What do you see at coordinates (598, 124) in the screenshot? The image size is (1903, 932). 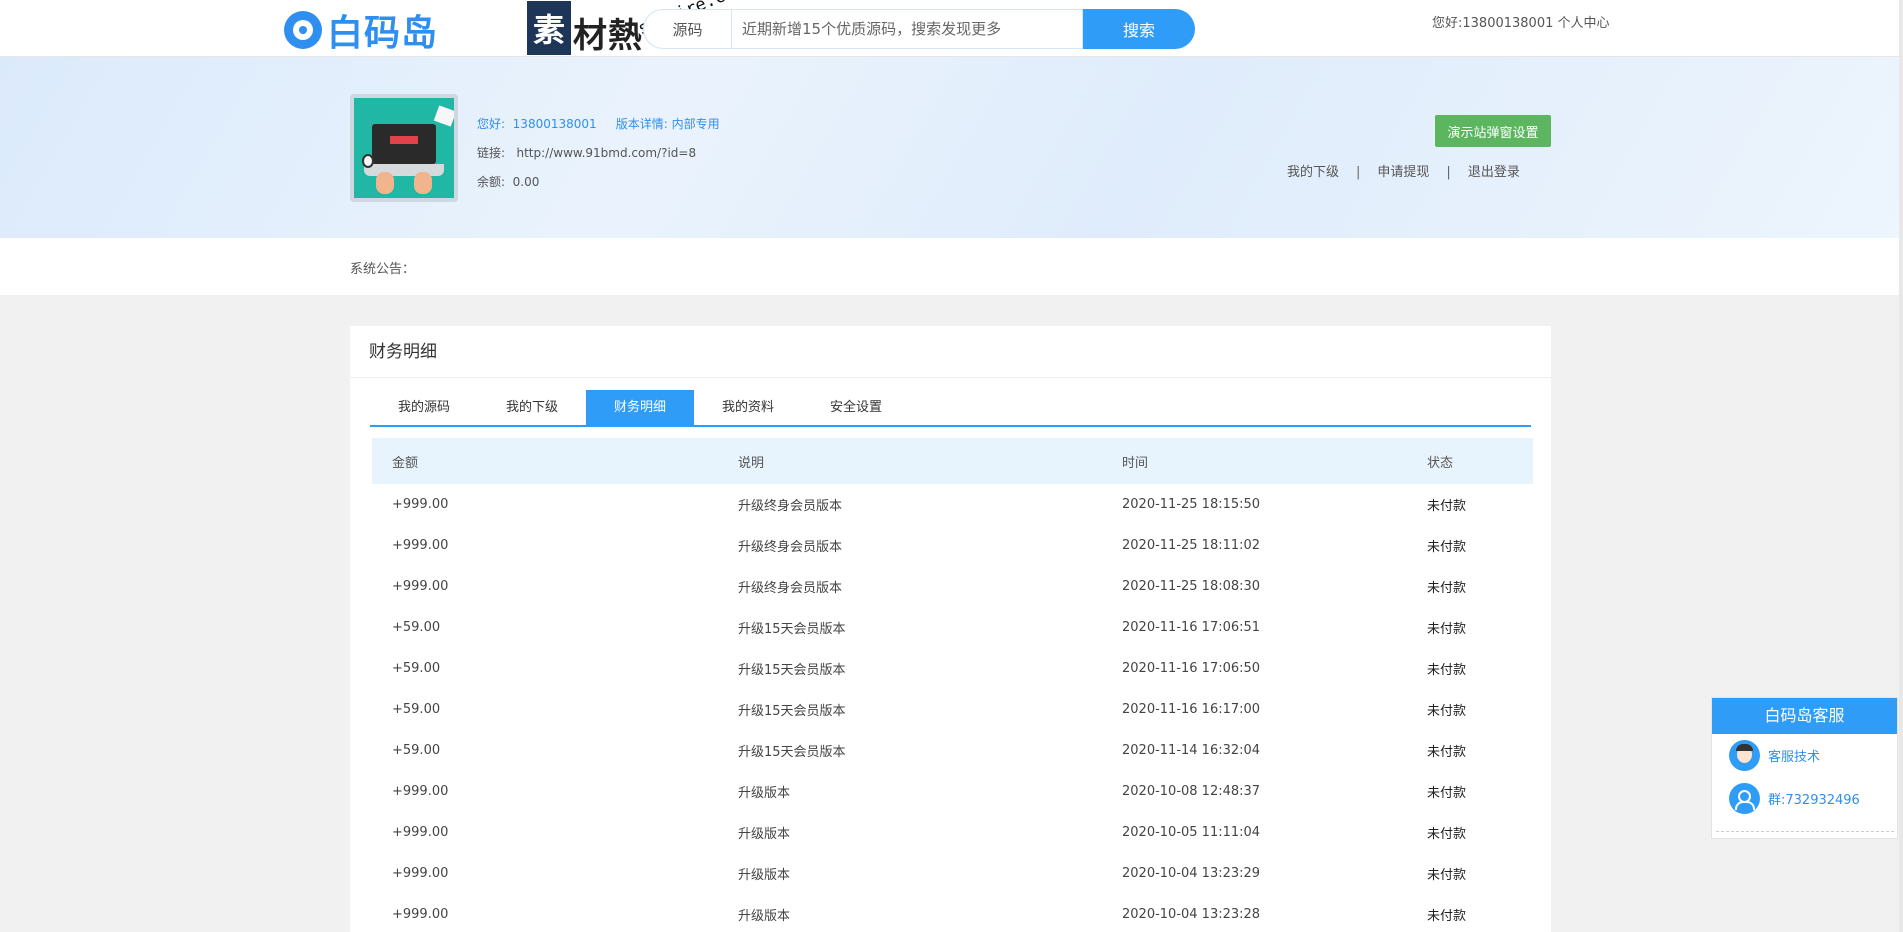 I see `profile-hello-line: 您好: 13800138001 版本详情: 内部专用` at bounding box center [598, 124].